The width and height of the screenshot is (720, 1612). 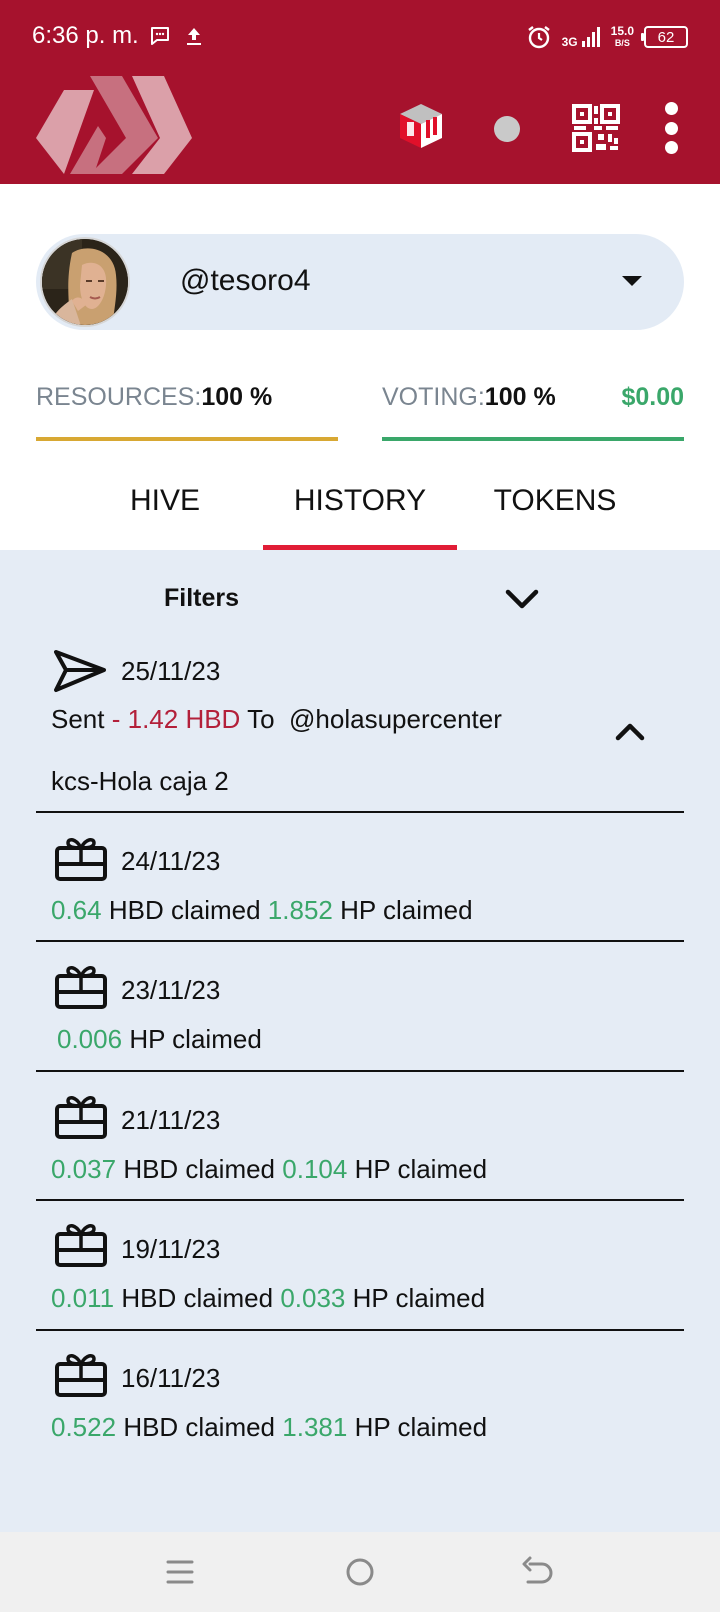 I want to click on hp-amount: 1.852, so click(x=300, y=910).